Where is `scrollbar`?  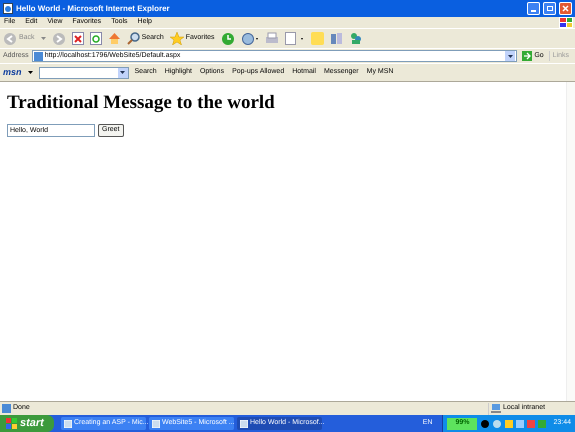 scrollbar is located at coordinates (570, 241).